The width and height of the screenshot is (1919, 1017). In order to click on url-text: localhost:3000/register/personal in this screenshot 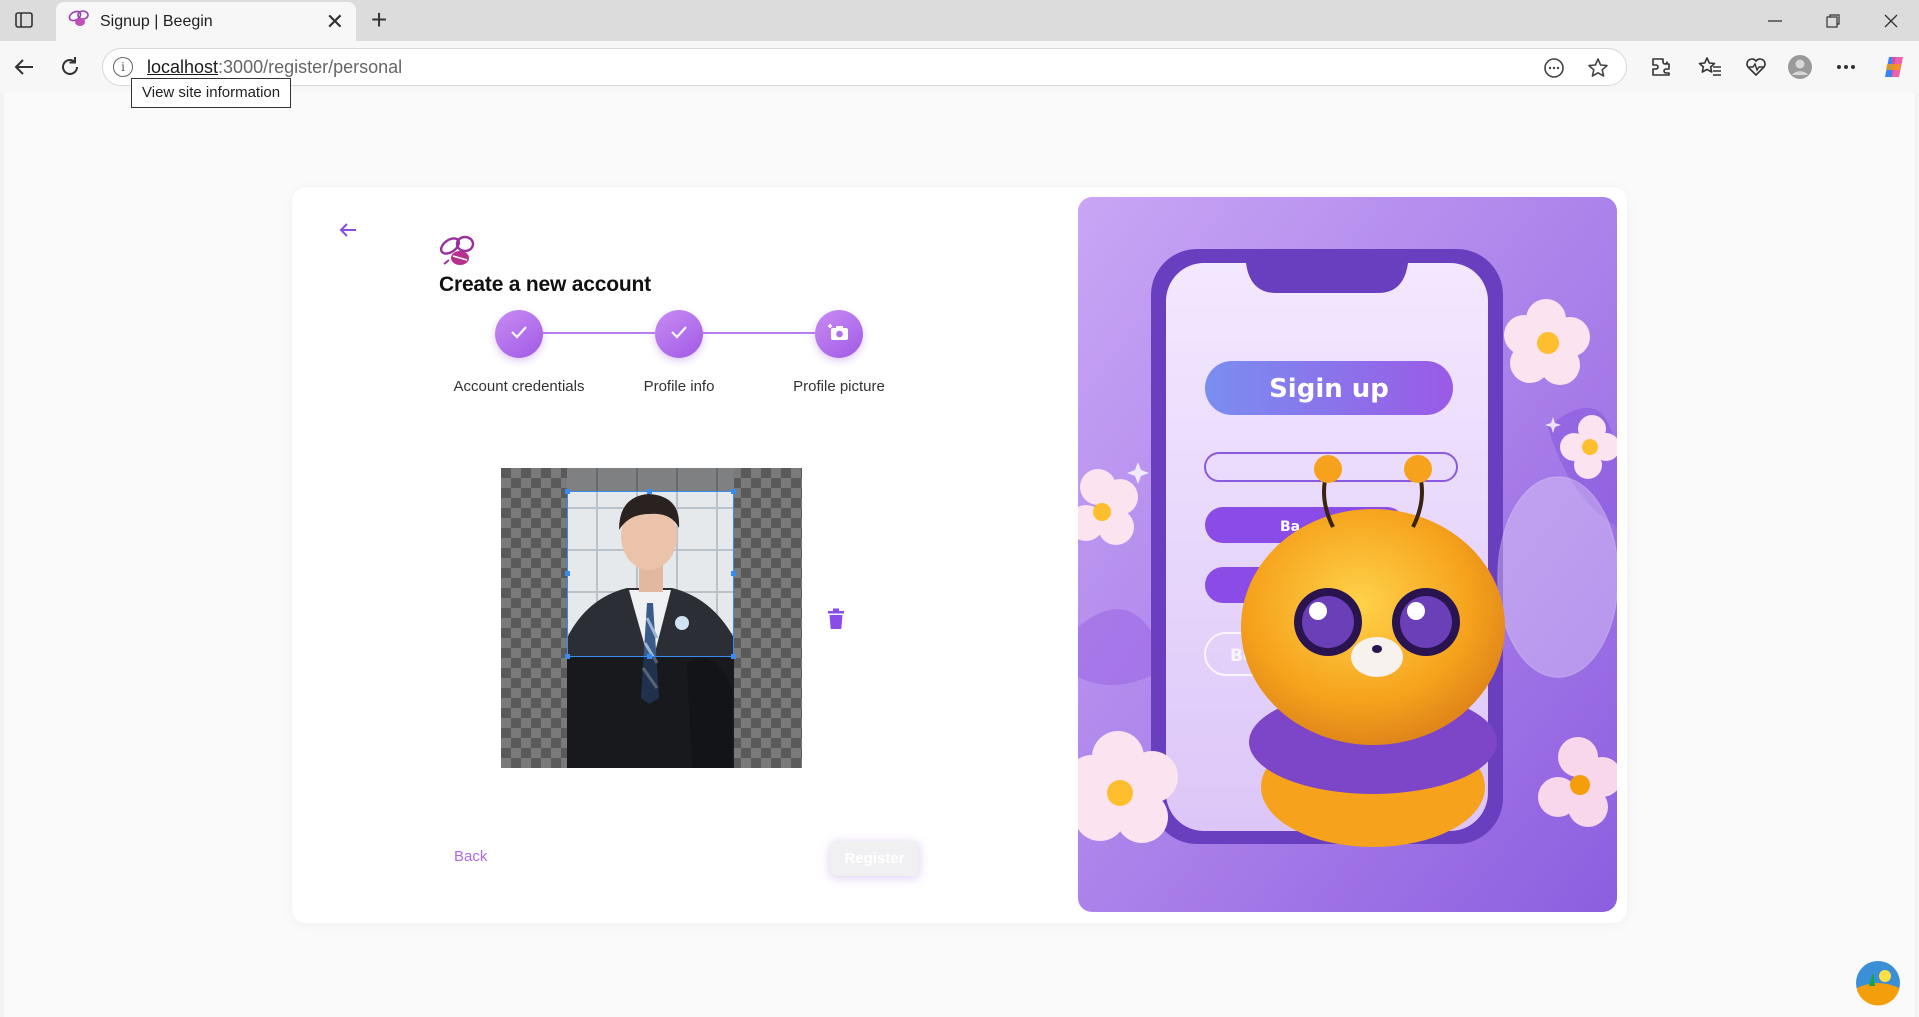, I will do `click(274, 67)`.